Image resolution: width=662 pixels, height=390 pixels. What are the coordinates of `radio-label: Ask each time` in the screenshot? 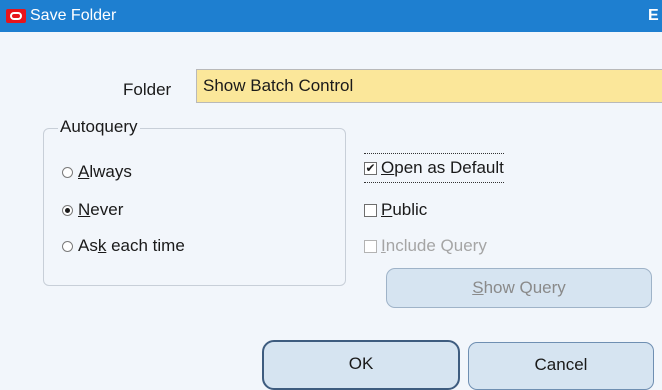 It's located at (131, 245).